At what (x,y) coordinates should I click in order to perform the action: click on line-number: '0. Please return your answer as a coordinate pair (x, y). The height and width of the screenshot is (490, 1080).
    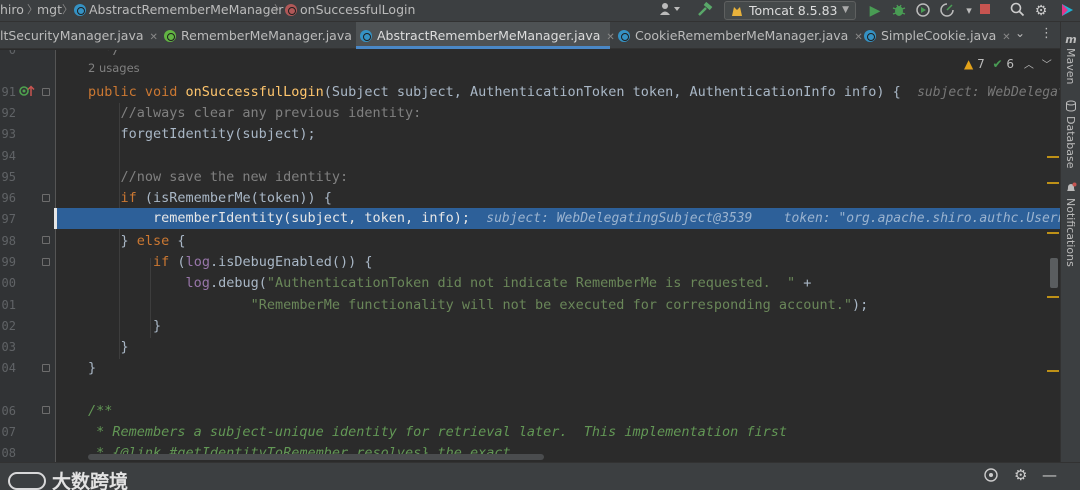
    Looking at the image, I should click on (8, 53).